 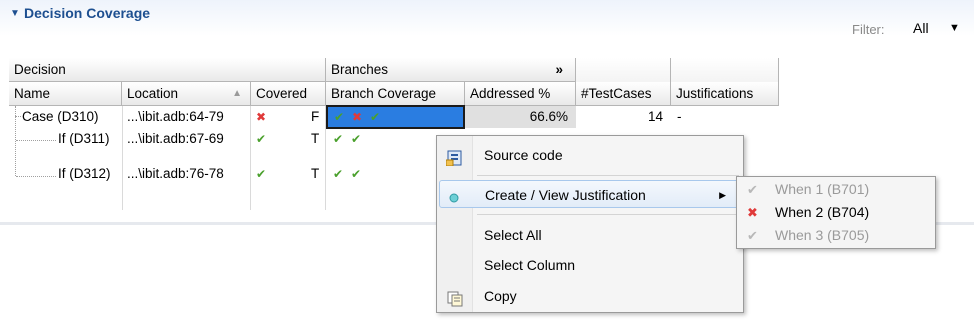 I want to click on filter-label: Filter:, so click(x=868, y=29).